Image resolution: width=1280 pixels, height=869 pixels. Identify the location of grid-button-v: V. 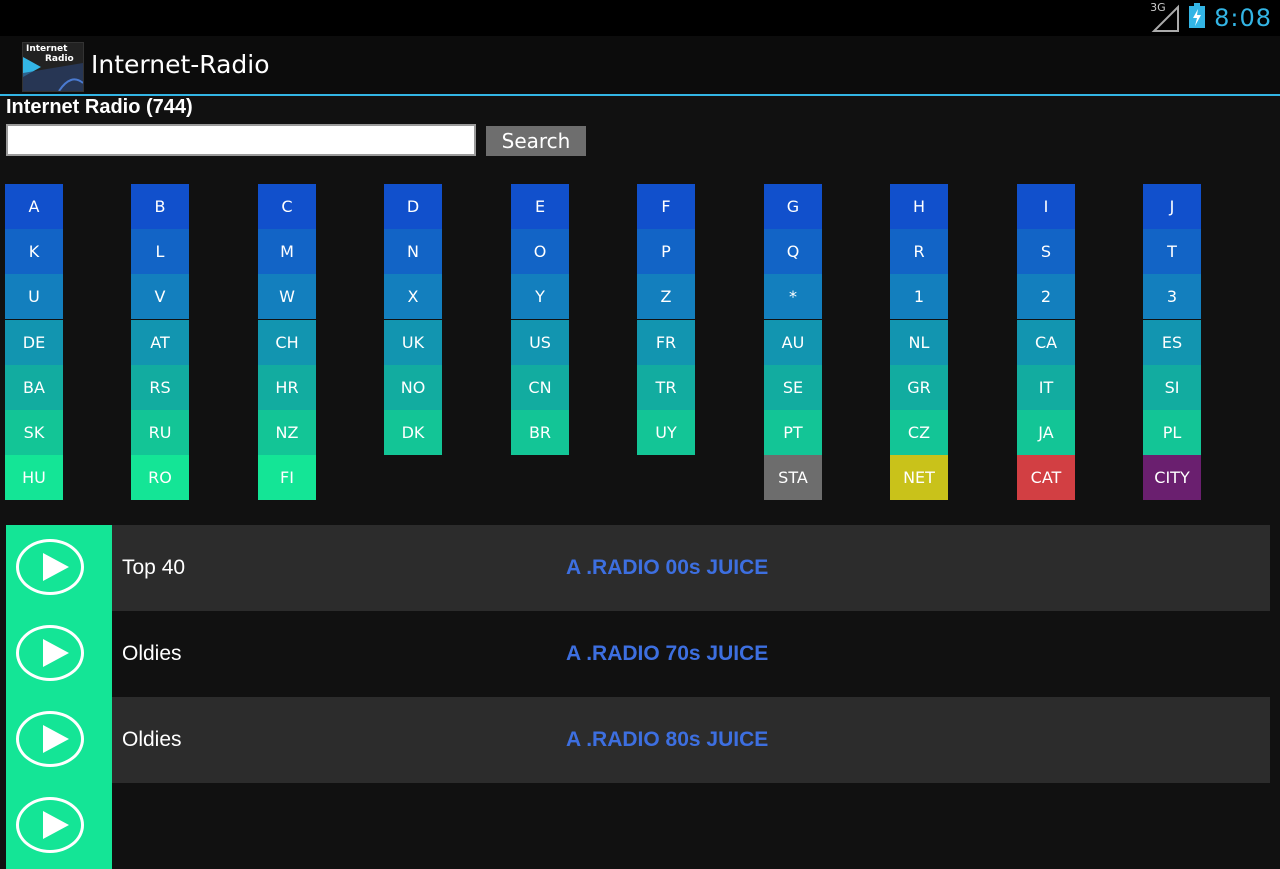
(160, 297).